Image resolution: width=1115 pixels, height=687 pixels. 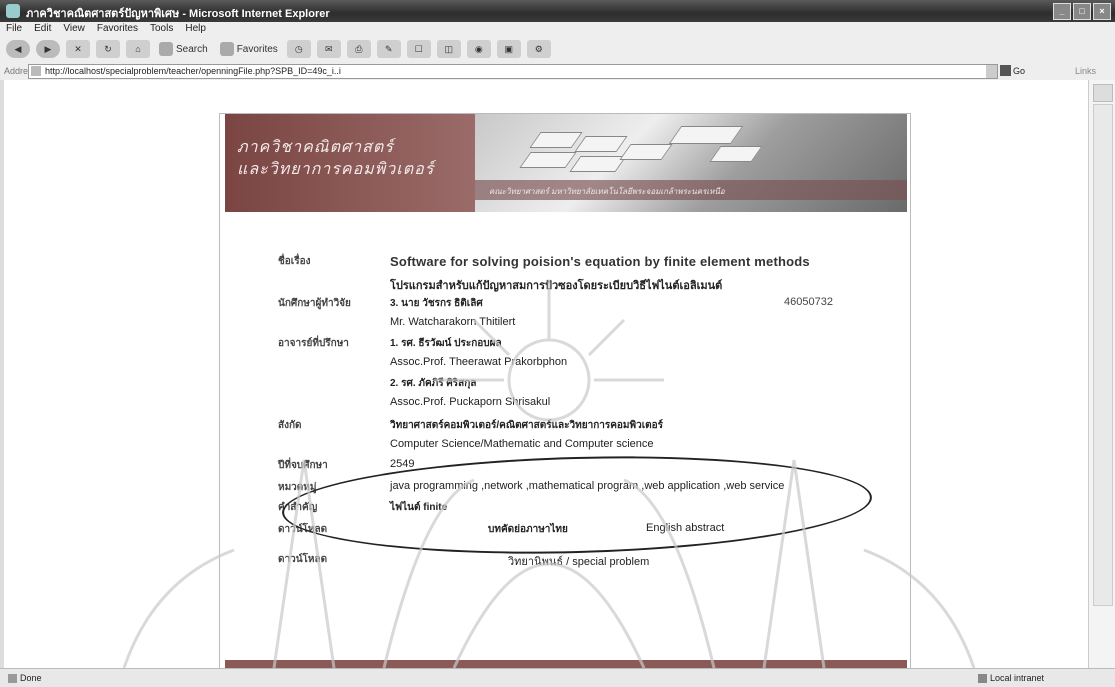 What do you see at coordinates (74, 29) in the screenshot?
I see `menu-view: View` at bounding box center [74, 29].